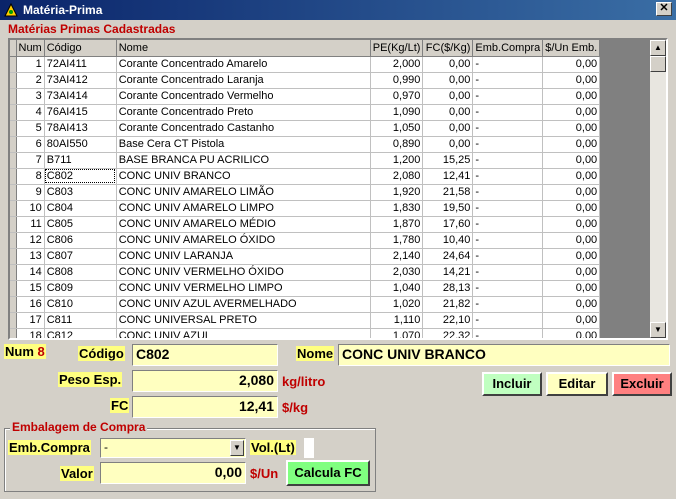 The height and width of the screenshot is (499, 676). I want to click on cell-codigo: C802, so click(80, 176).